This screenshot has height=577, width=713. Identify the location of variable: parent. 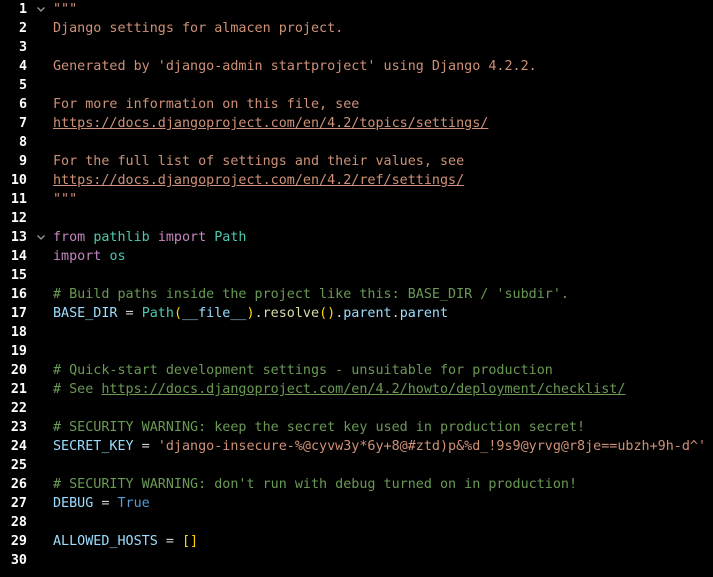
(367, 313).